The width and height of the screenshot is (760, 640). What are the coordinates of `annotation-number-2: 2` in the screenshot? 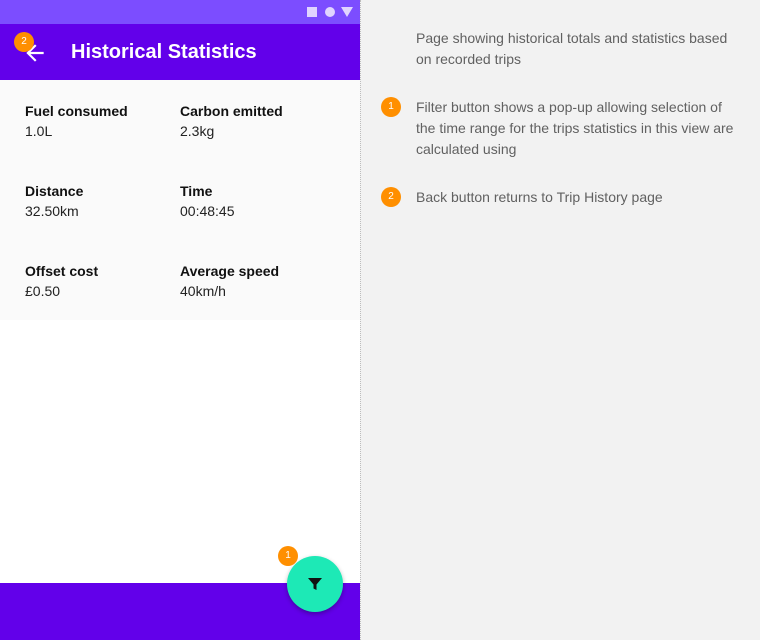 It's located at (391, 197).